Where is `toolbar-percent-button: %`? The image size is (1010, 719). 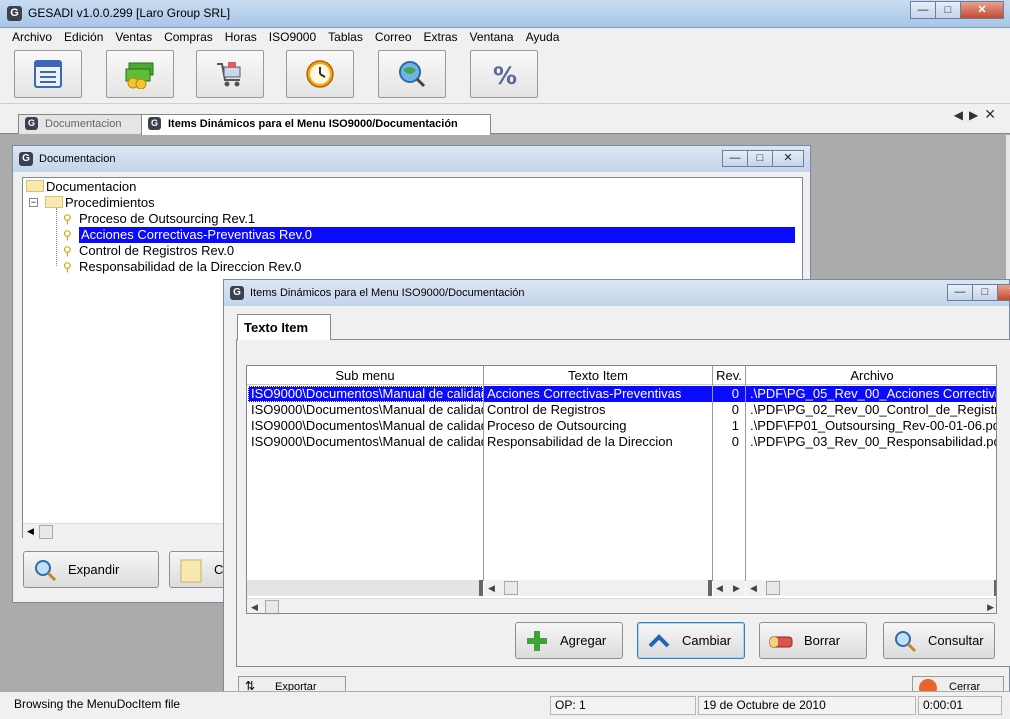 toolbar-percent-button: % is located at coordinates (504, 74).